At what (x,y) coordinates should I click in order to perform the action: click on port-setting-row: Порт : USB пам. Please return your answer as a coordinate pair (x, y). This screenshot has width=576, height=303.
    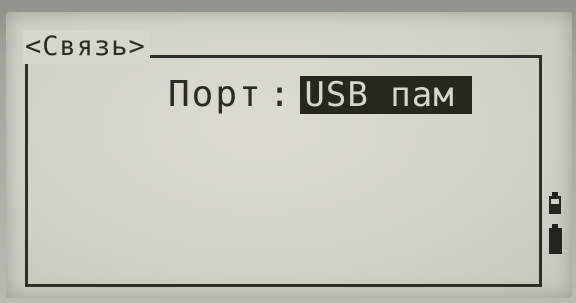
    Looking at the image, I should click on (320, 94).